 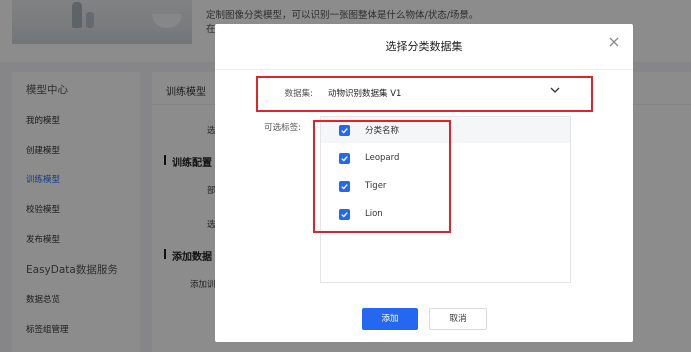 I want to click on tag-column-header: 分类名称, so click(x=382, y=131).